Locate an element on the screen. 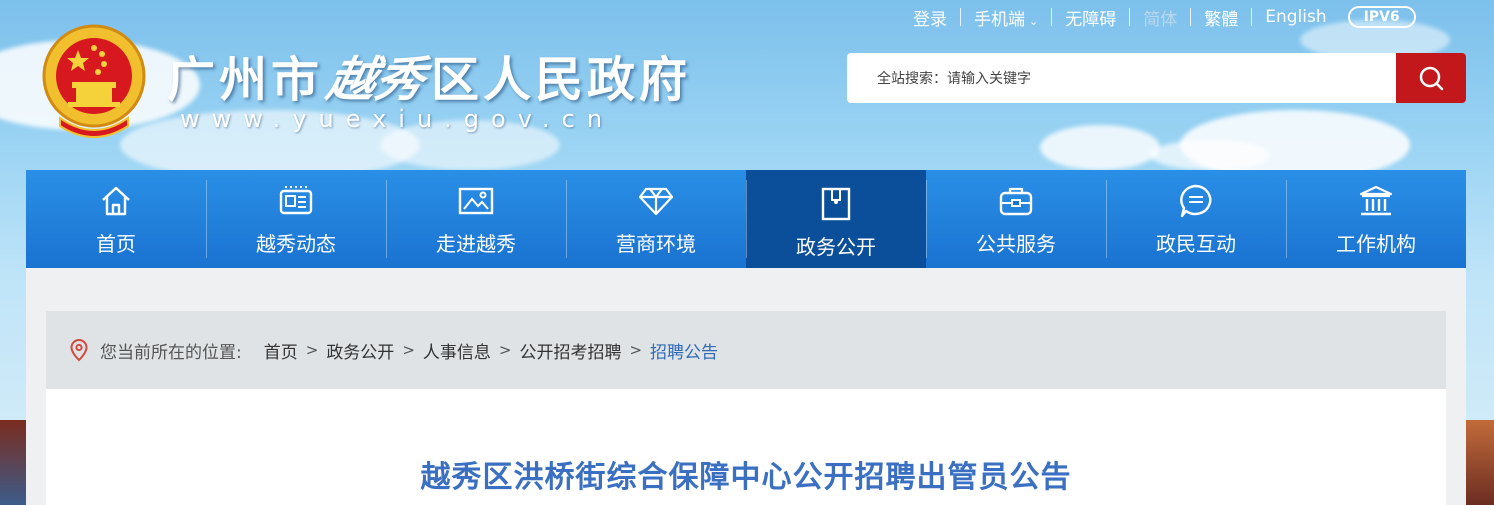 The width and height of the screenshot is (1494, 505). english-link: English is located at coordinates (1295, 17).